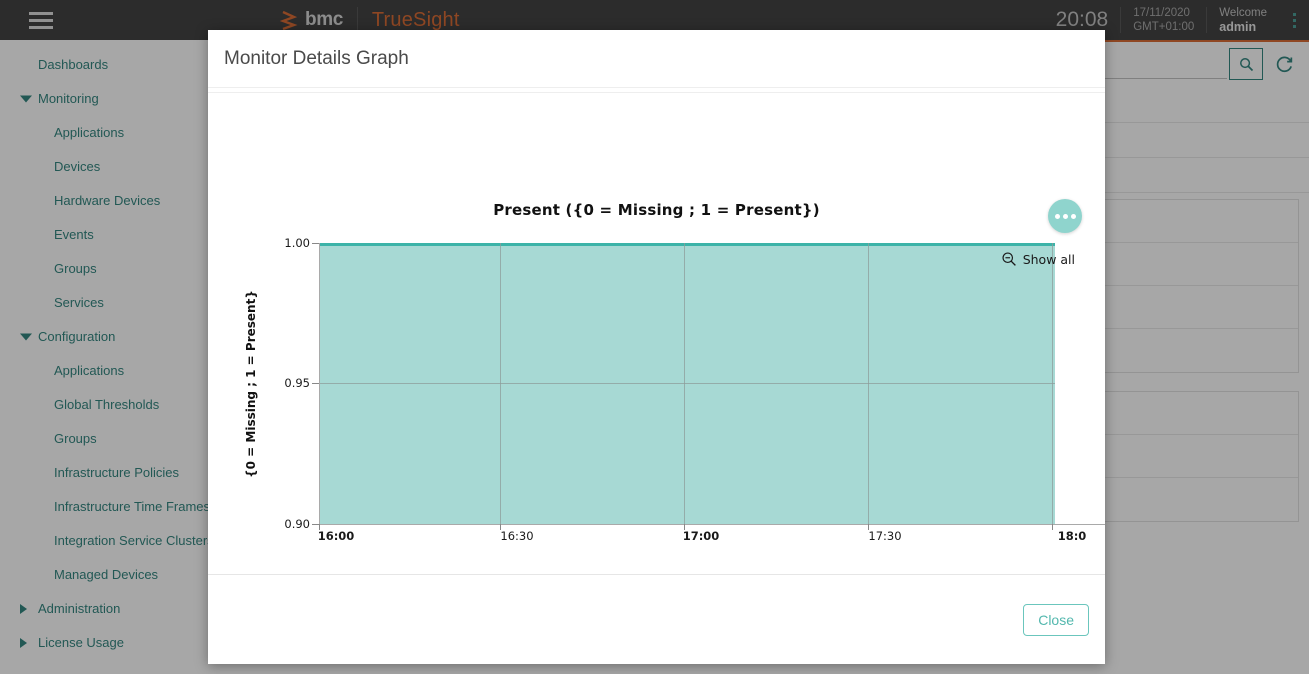  I want to click on show-all-label: Show all, so click(1048, 259).